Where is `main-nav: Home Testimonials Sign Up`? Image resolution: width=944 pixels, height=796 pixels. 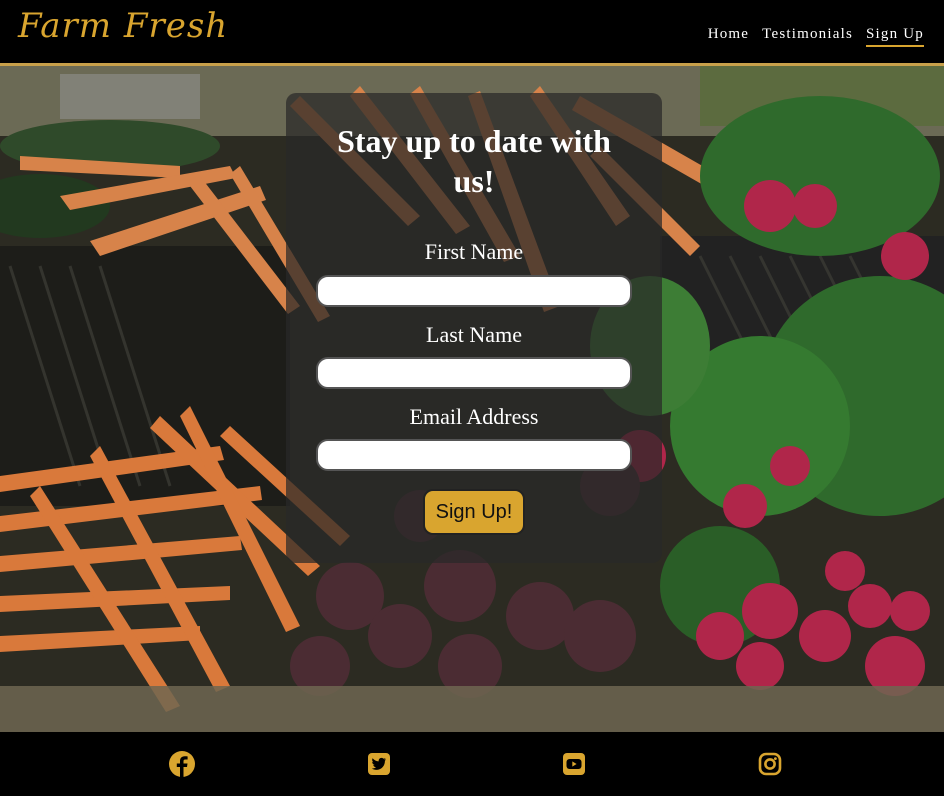 main-nav: Home Testimonials Sign Up is located at coordinates (816, 36).